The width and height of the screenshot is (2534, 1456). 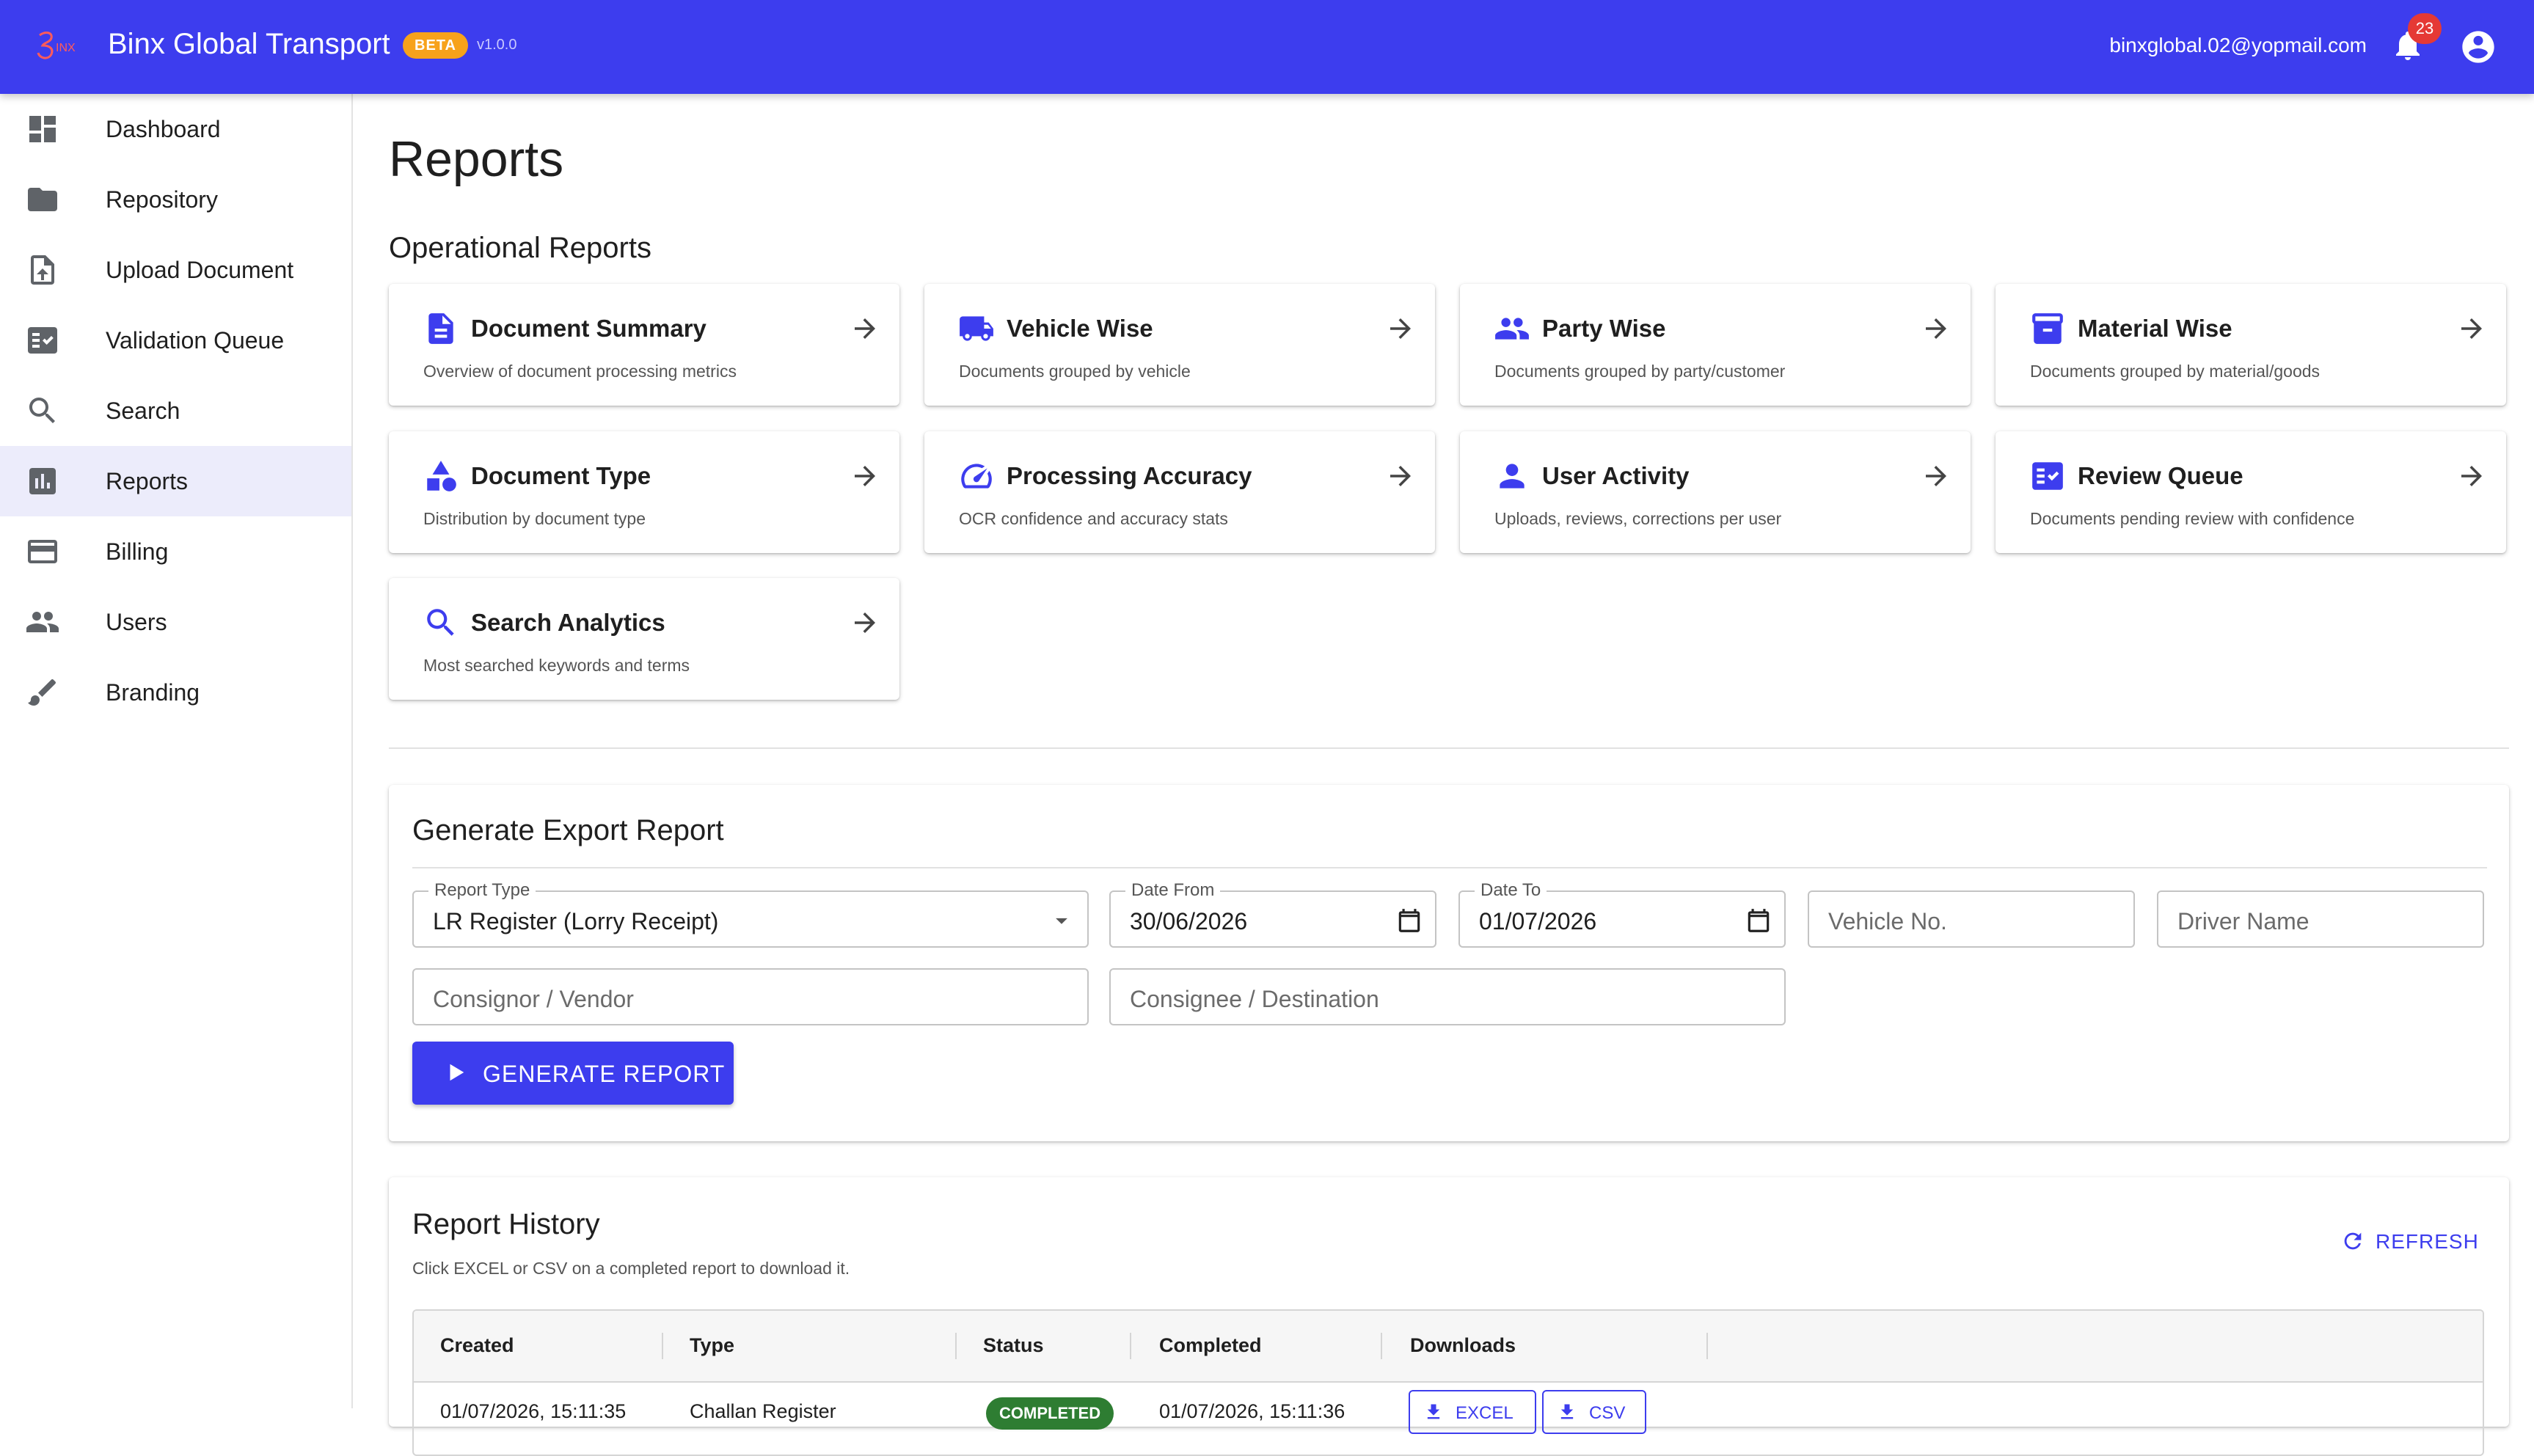 I want to click on sidebar-item-search: Search, so click(x=175, y=411).